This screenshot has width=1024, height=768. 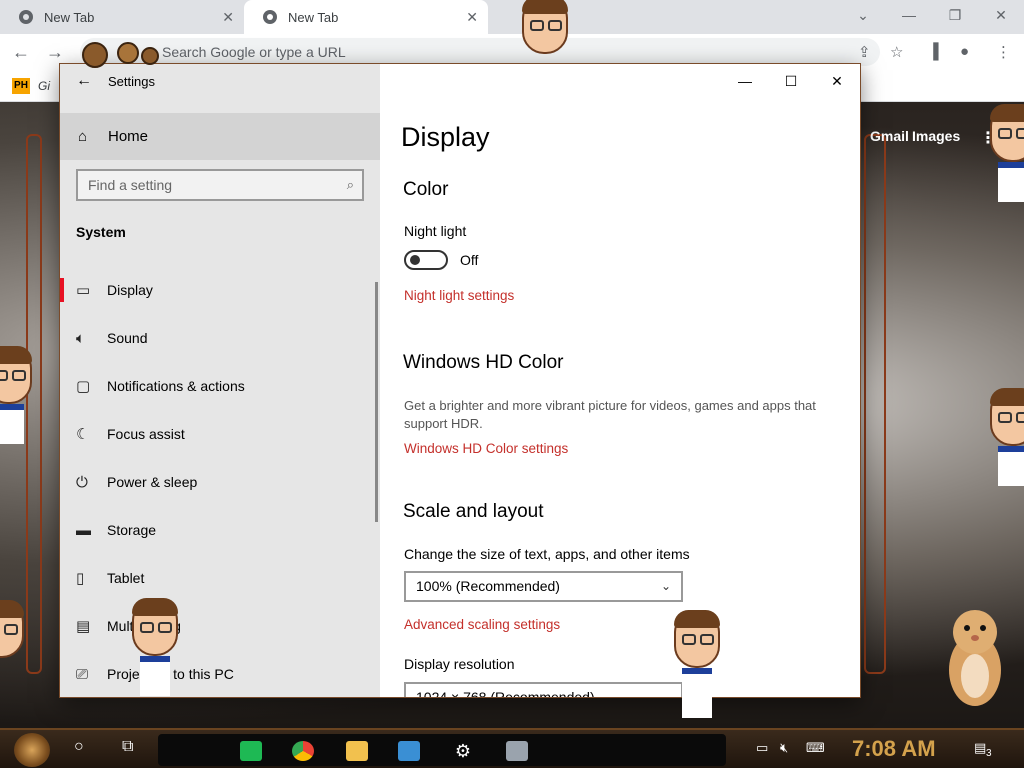 I want to click on resolution-value: 1024 × 768 (Recommended), so click(x=505, y=693).